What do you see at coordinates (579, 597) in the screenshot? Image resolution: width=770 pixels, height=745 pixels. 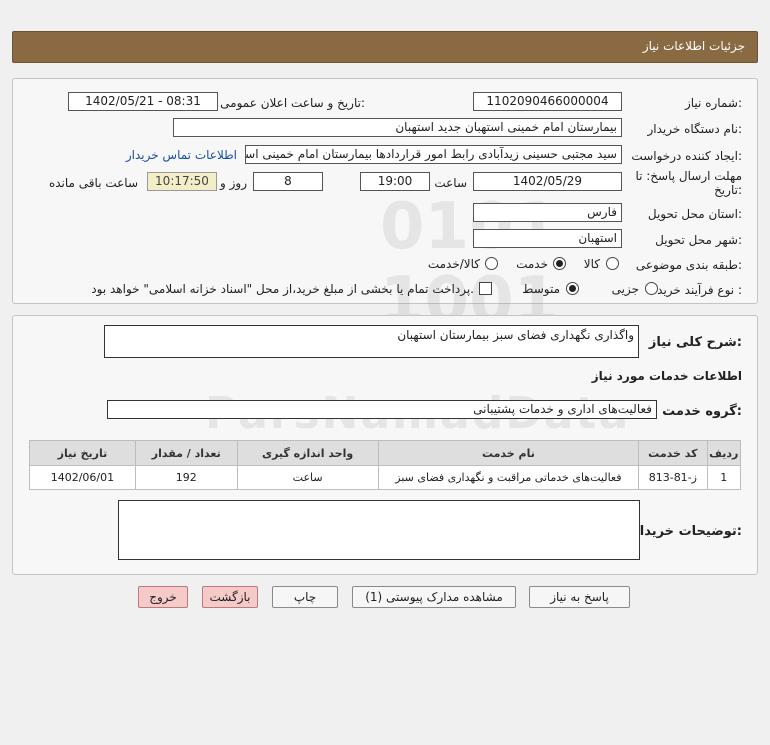 I see `reply-button: پاسخ به نیاز` at bounding box center [579, 597].